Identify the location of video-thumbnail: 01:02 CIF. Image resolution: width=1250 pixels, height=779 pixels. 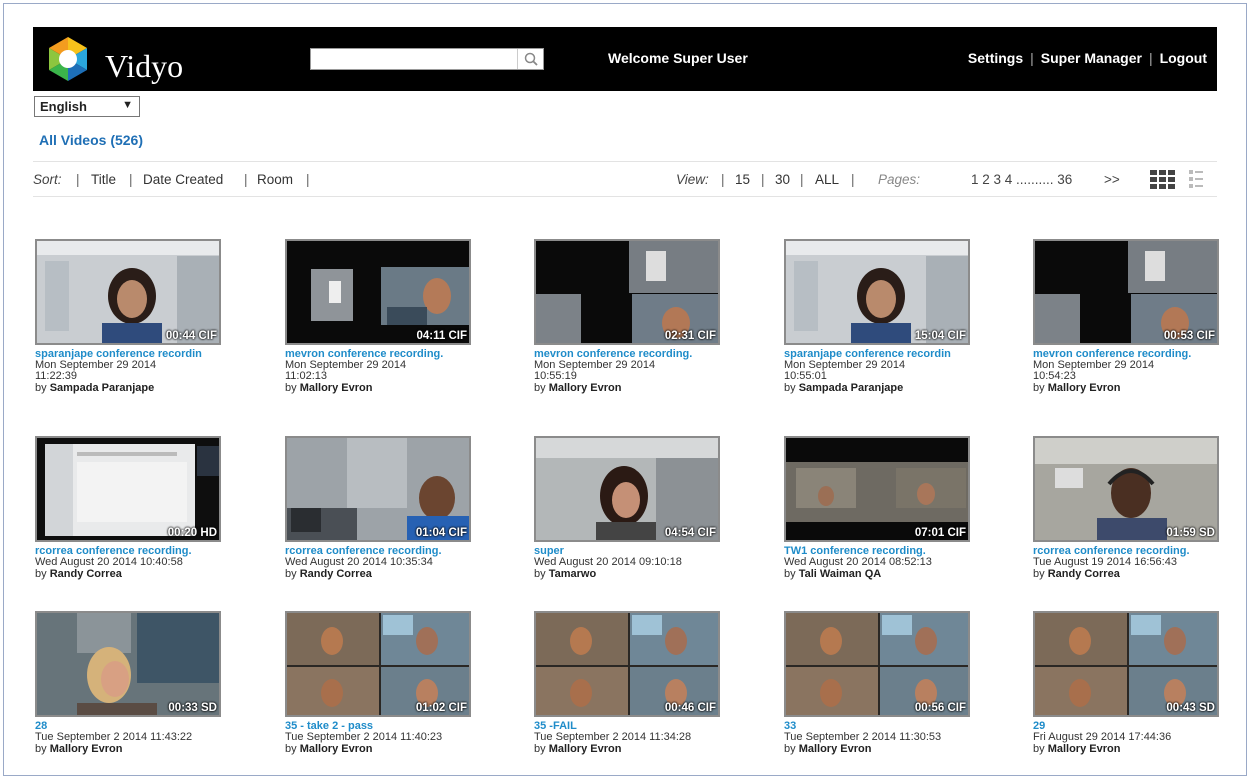
(378, 664).